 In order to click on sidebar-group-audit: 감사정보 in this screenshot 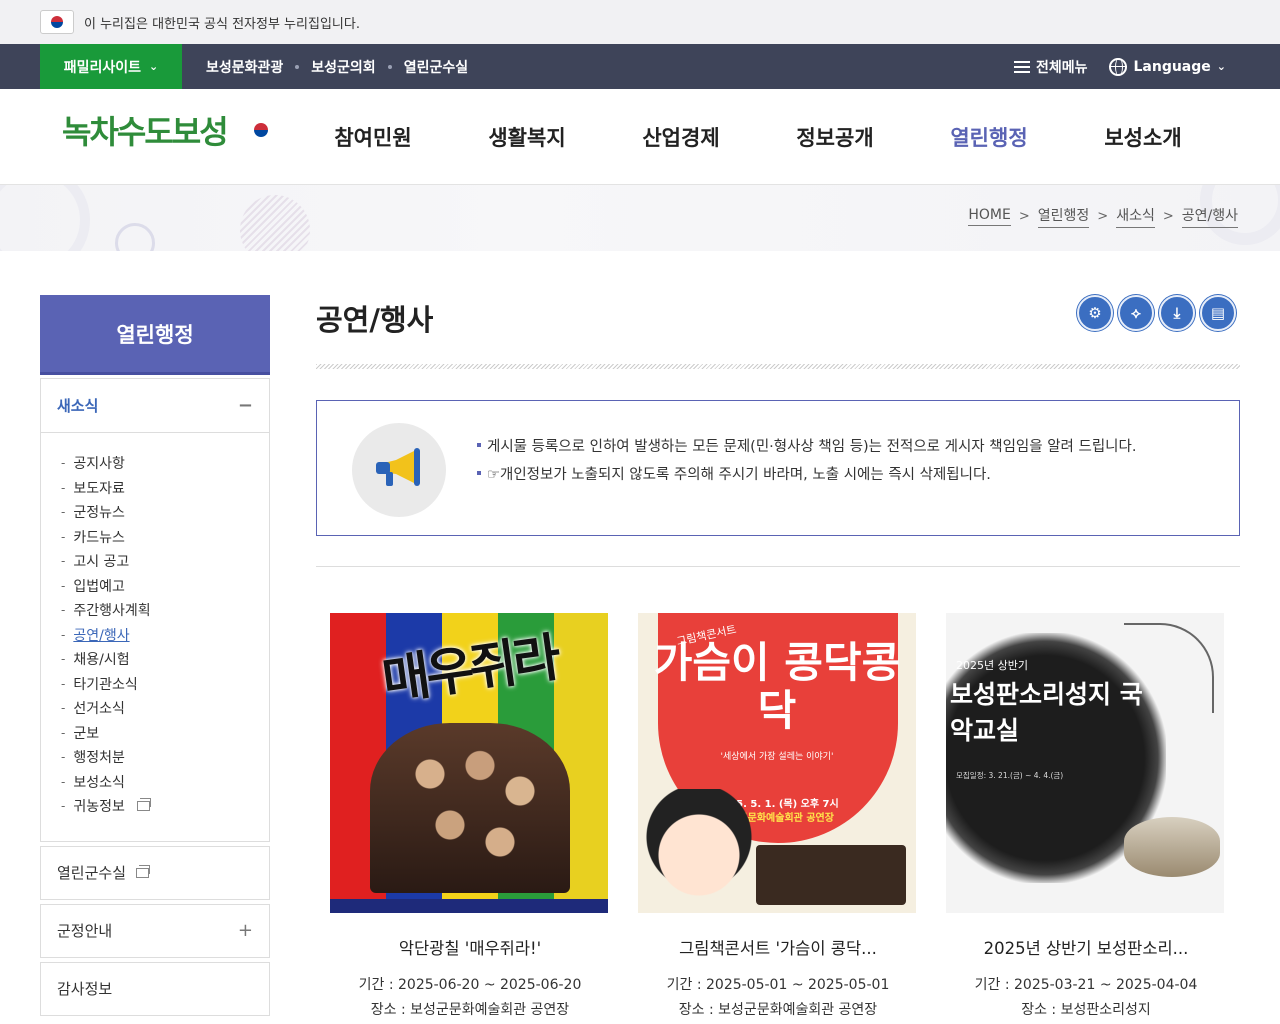, I will do `click(155, 988)`.